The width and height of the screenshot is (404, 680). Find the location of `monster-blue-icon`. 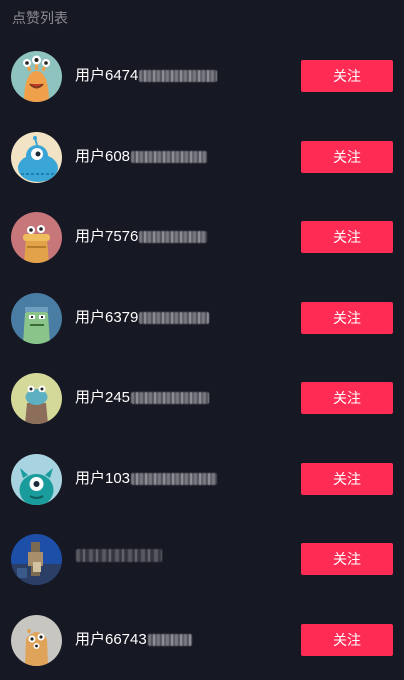

monster-blue-icon is located at coordinates (36, 157).